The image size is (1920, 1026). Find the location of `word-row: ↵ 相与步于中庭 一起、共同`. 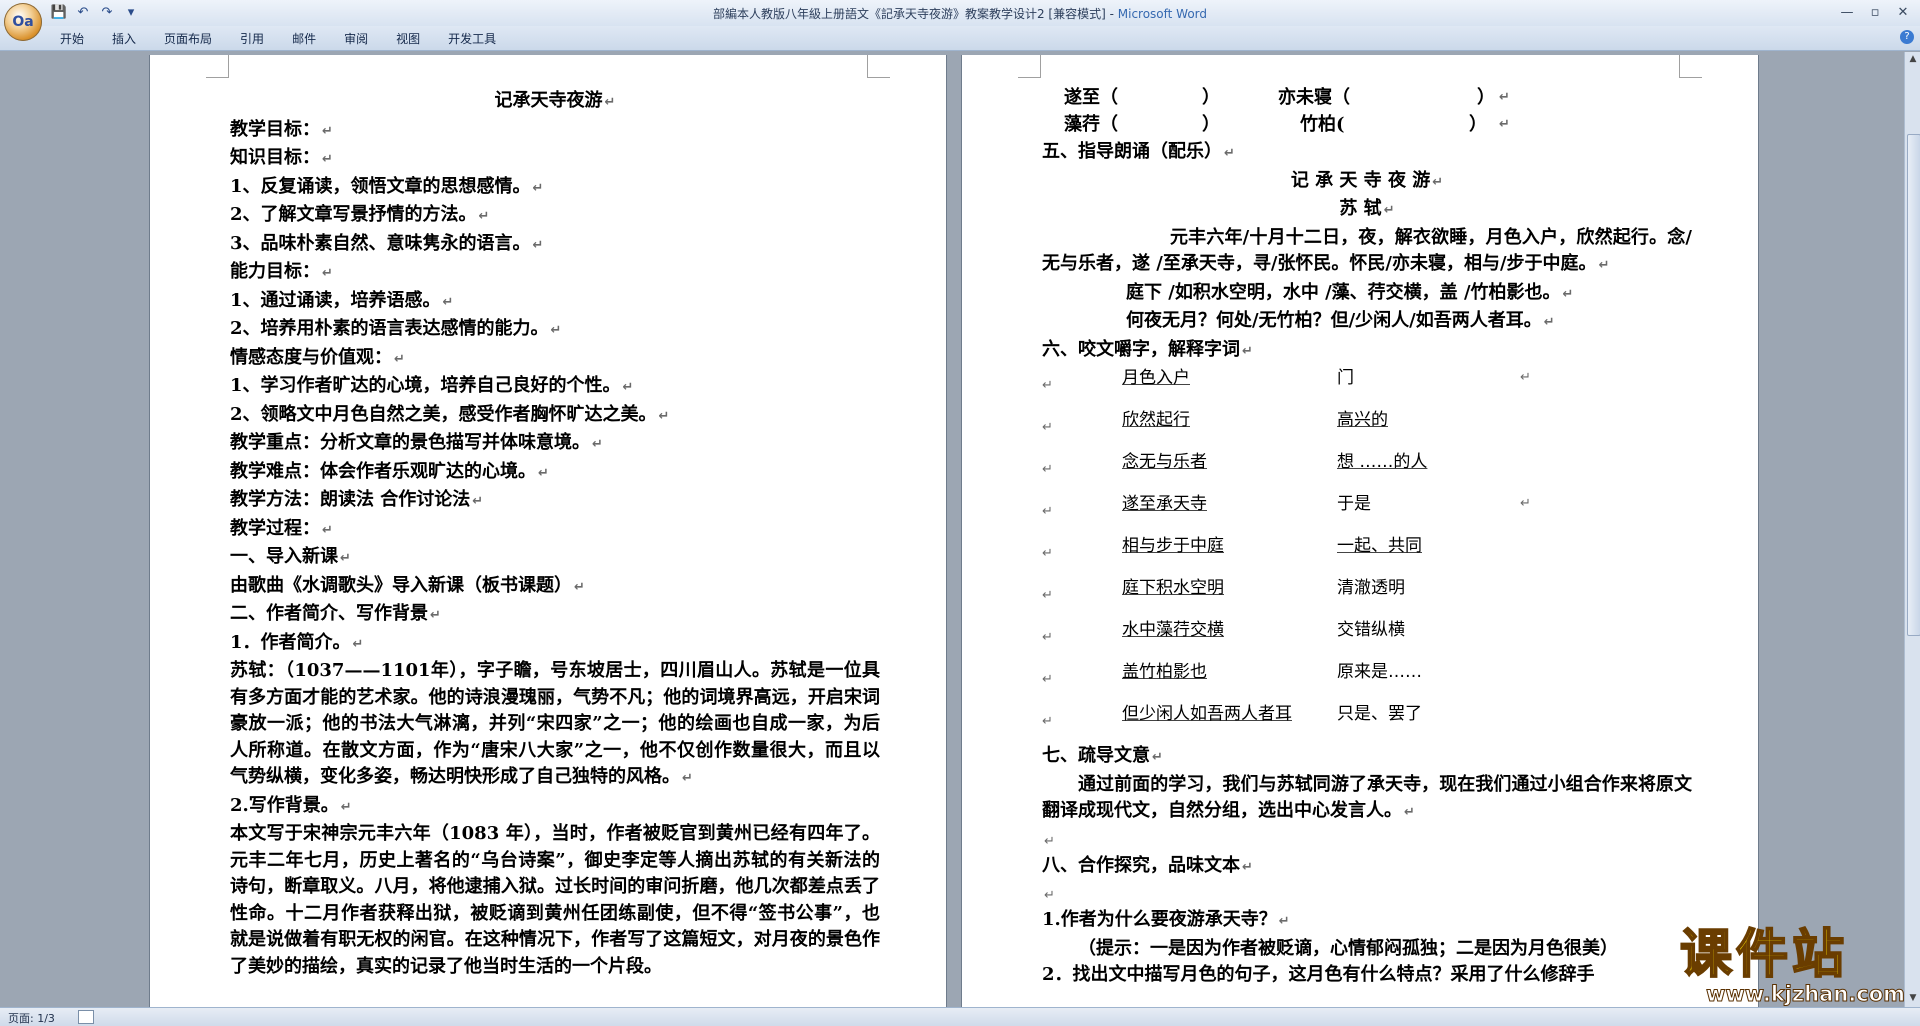

word-row: ↵ 相与步于中庭 一起、共同 is located at coordinates (1232, 548).